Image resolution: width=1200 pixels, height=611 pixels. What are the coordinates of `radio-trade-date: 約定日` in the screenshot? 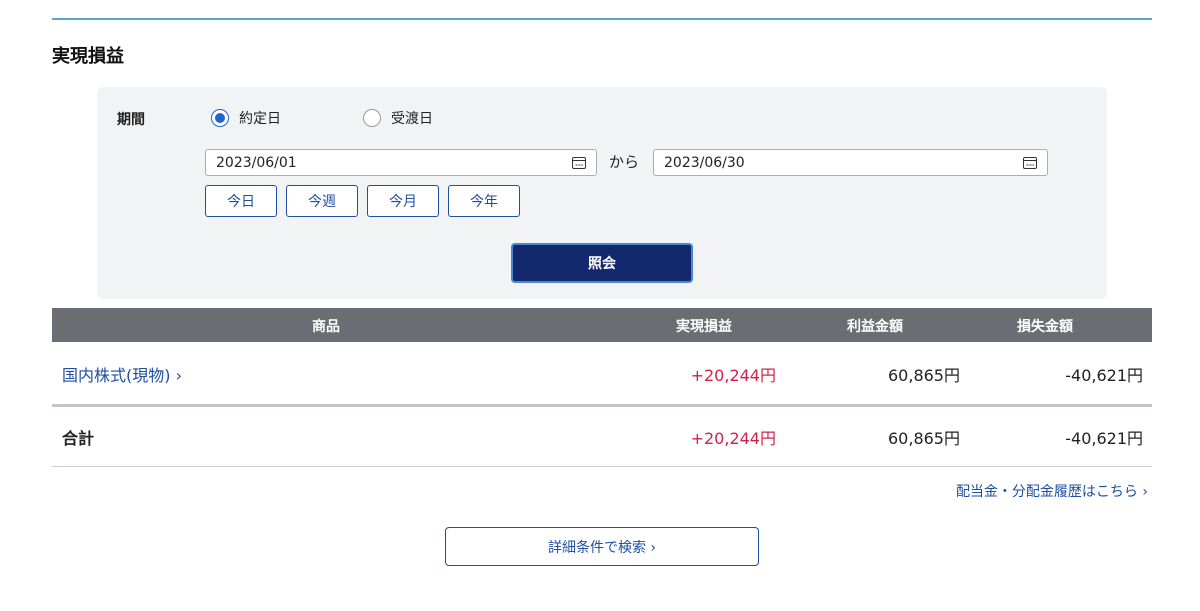 It's located at (246, 118).